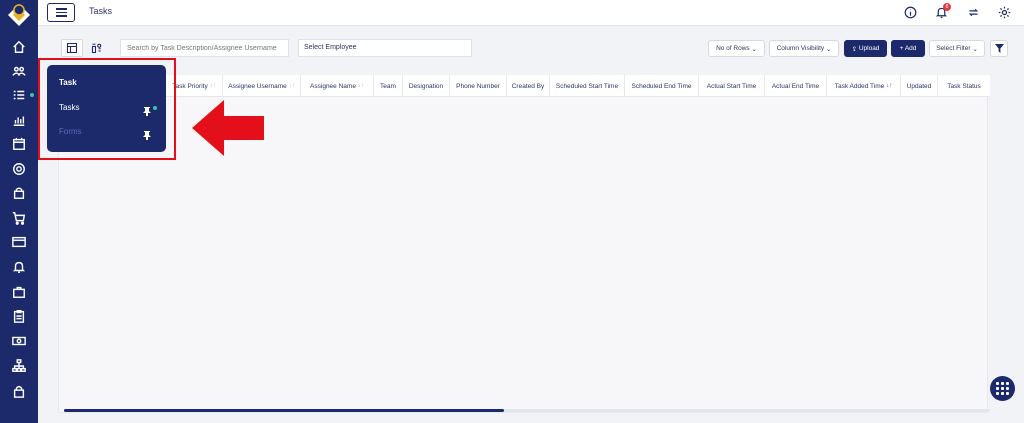 The height and width of the screenshot is (423, 1024). Describe the element at coordinates (855, 49) in the screenshot. I see `upload-icon: ⇪` at that location.